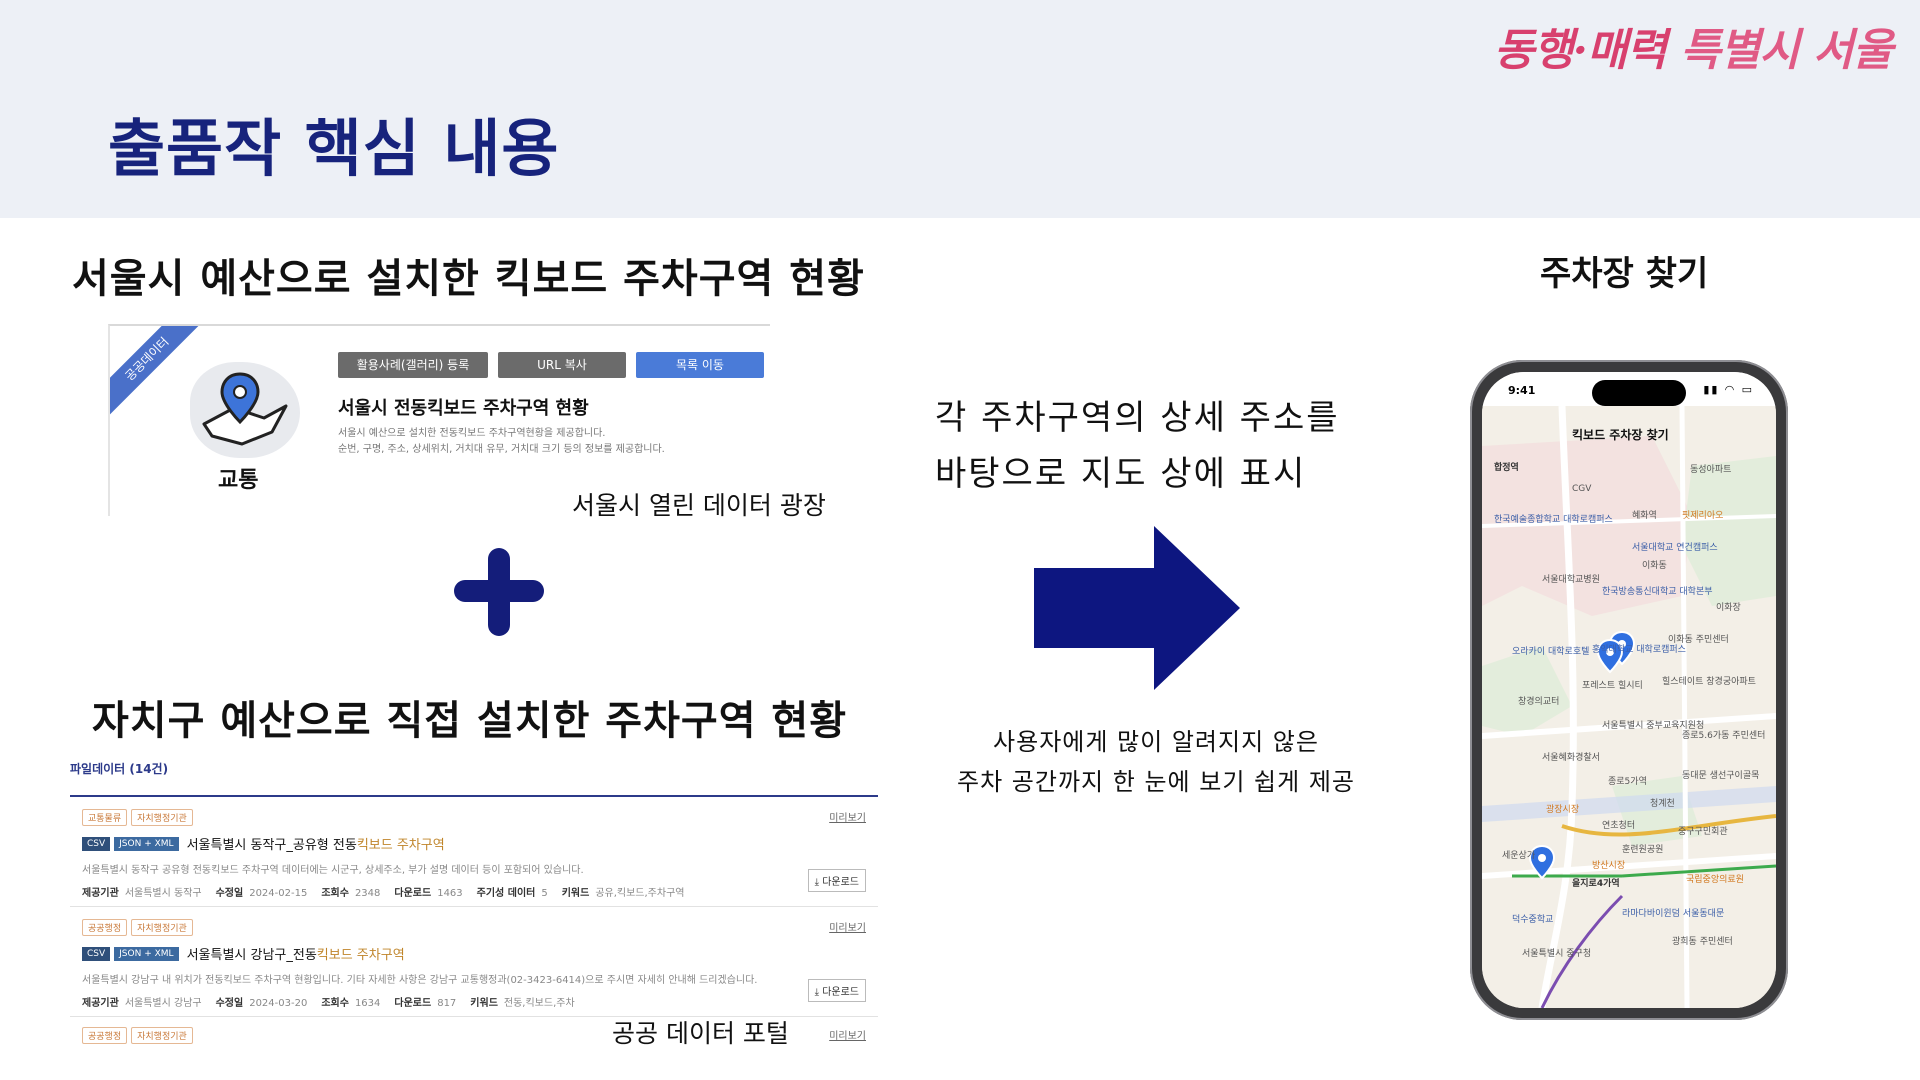  Describe the element at coordinates (238, 480) in the screenshot. I see `category-label: 교통` at that location.